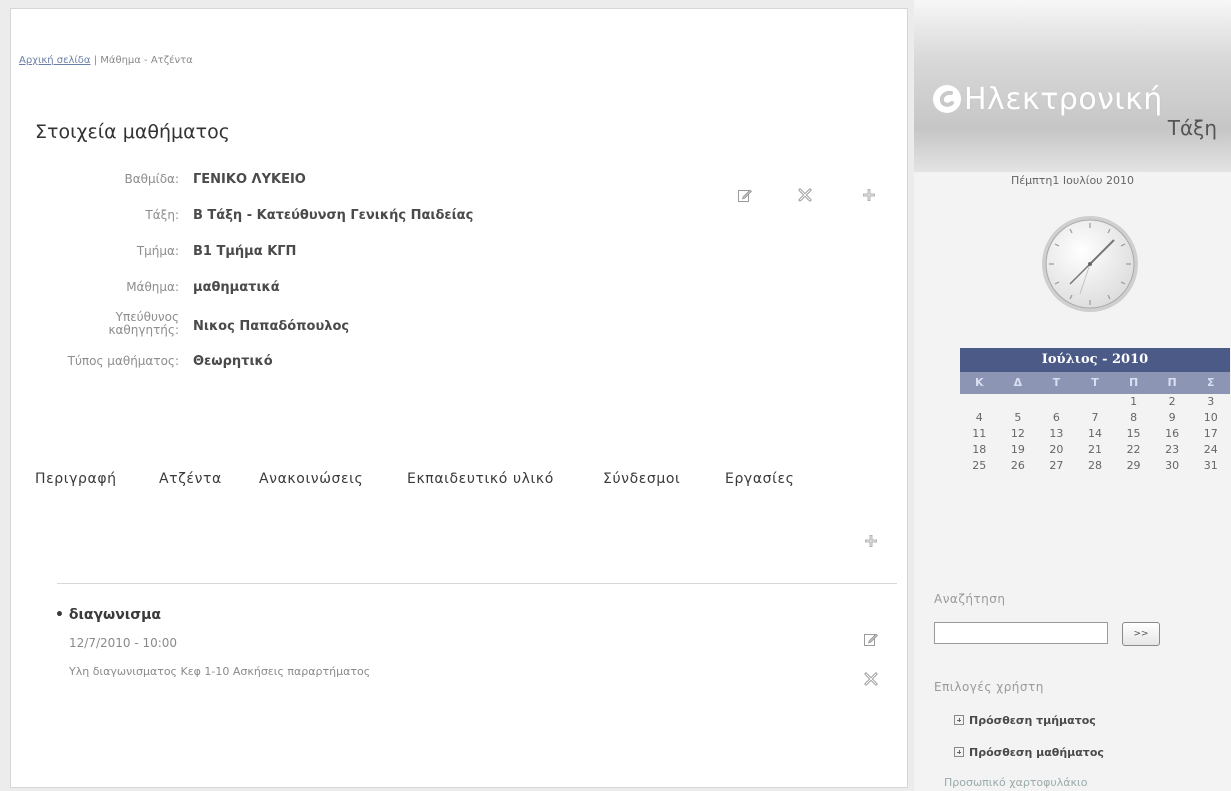 The width and height of the screenshot is (1231, 791). I want to click on detail-value: Θεωρητικό, so click(233, 361).